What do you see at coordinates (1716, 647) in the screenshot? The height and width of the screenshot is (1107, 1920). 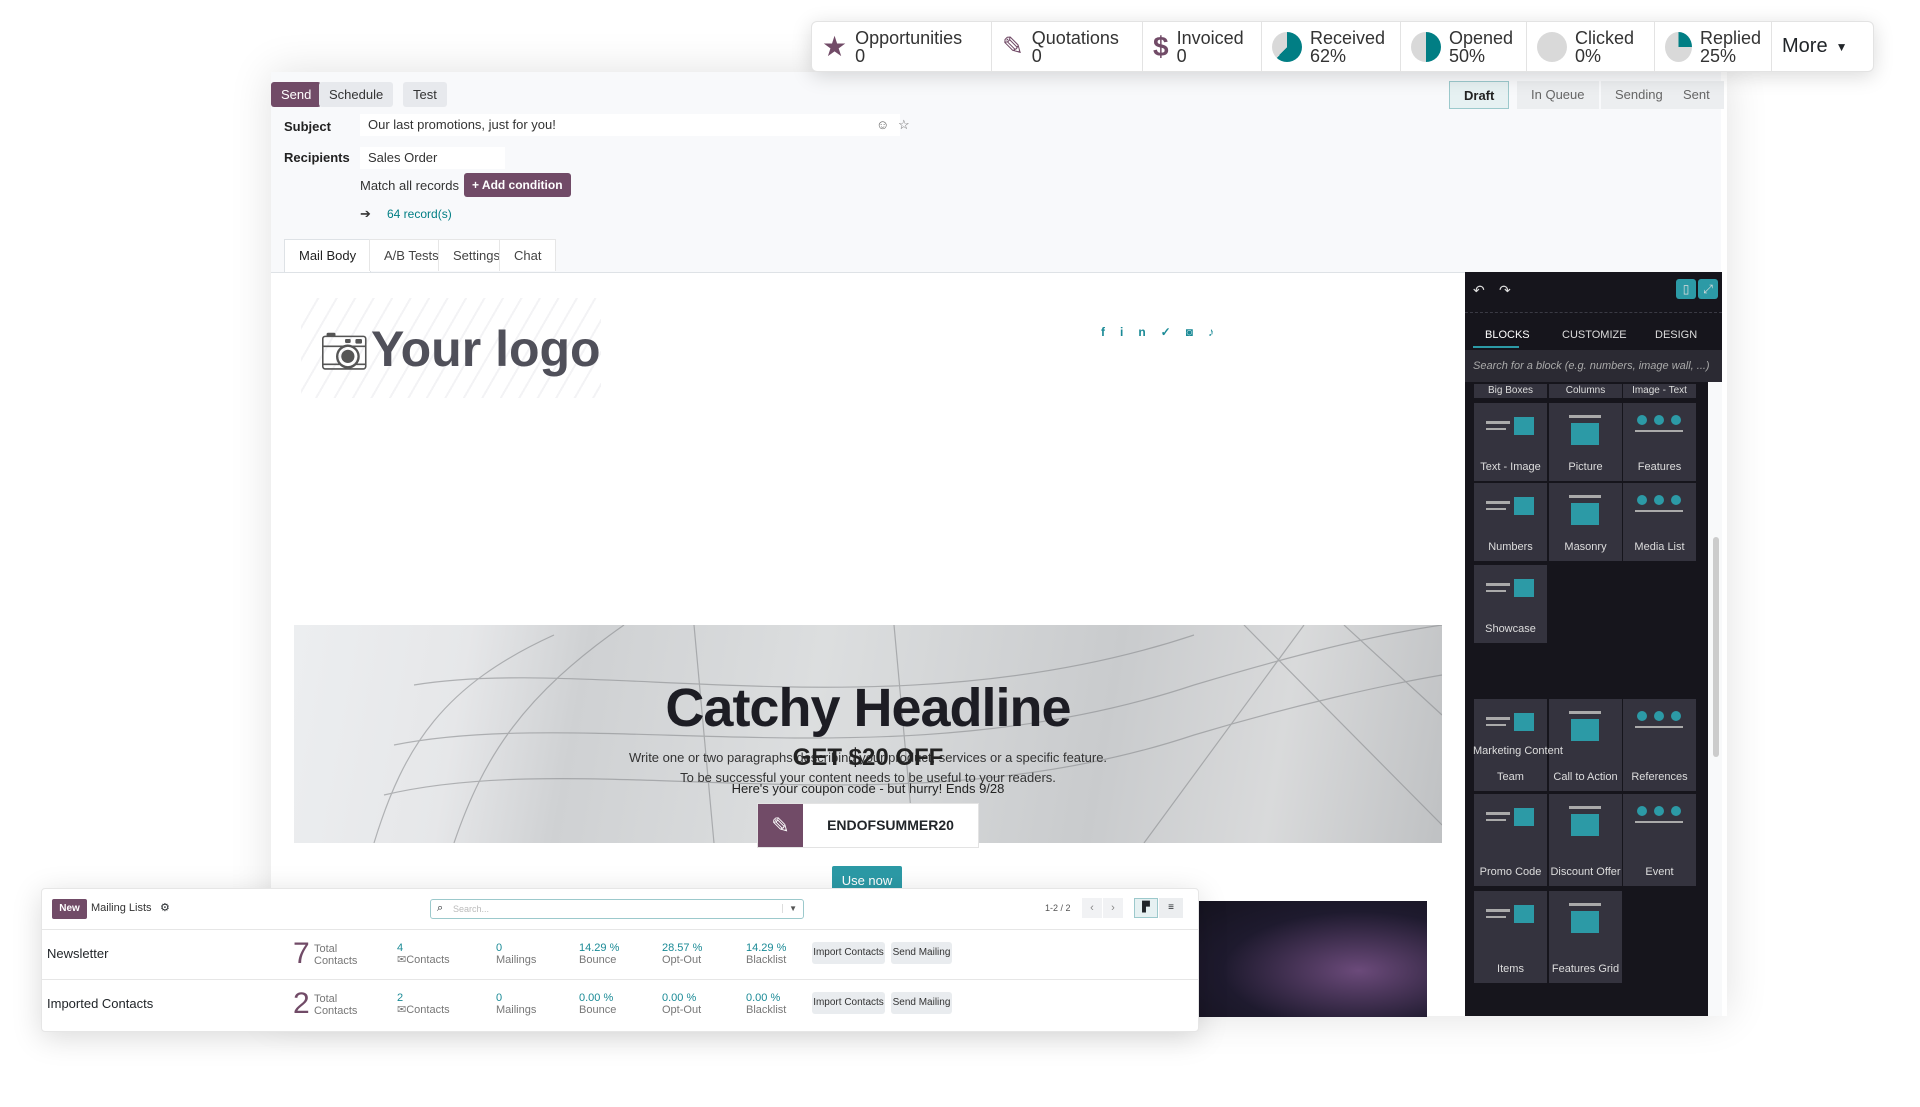 I see `scrollbar-handle` at bounding box center [1716, 647].